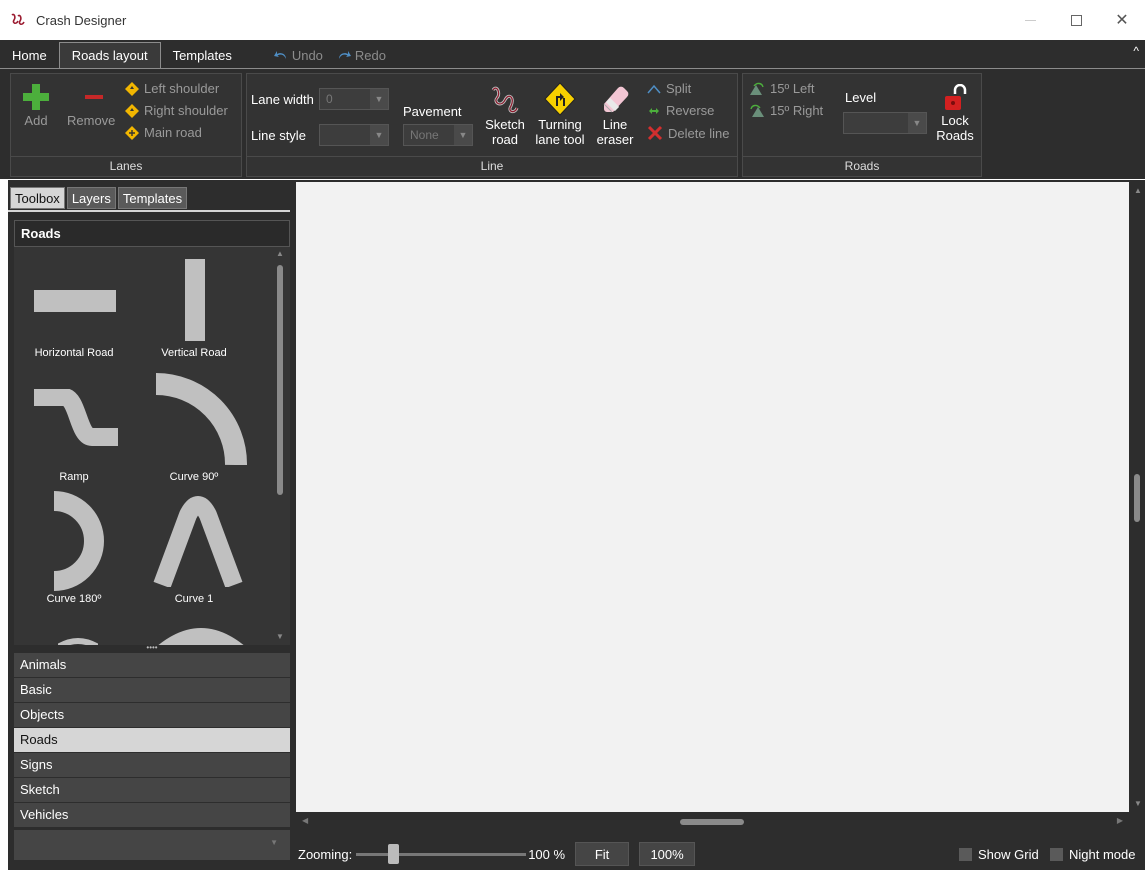 The width and height of the screenshot is (1145, 870). I want to click on remove-lane-button: Remove, so click(91, 104).